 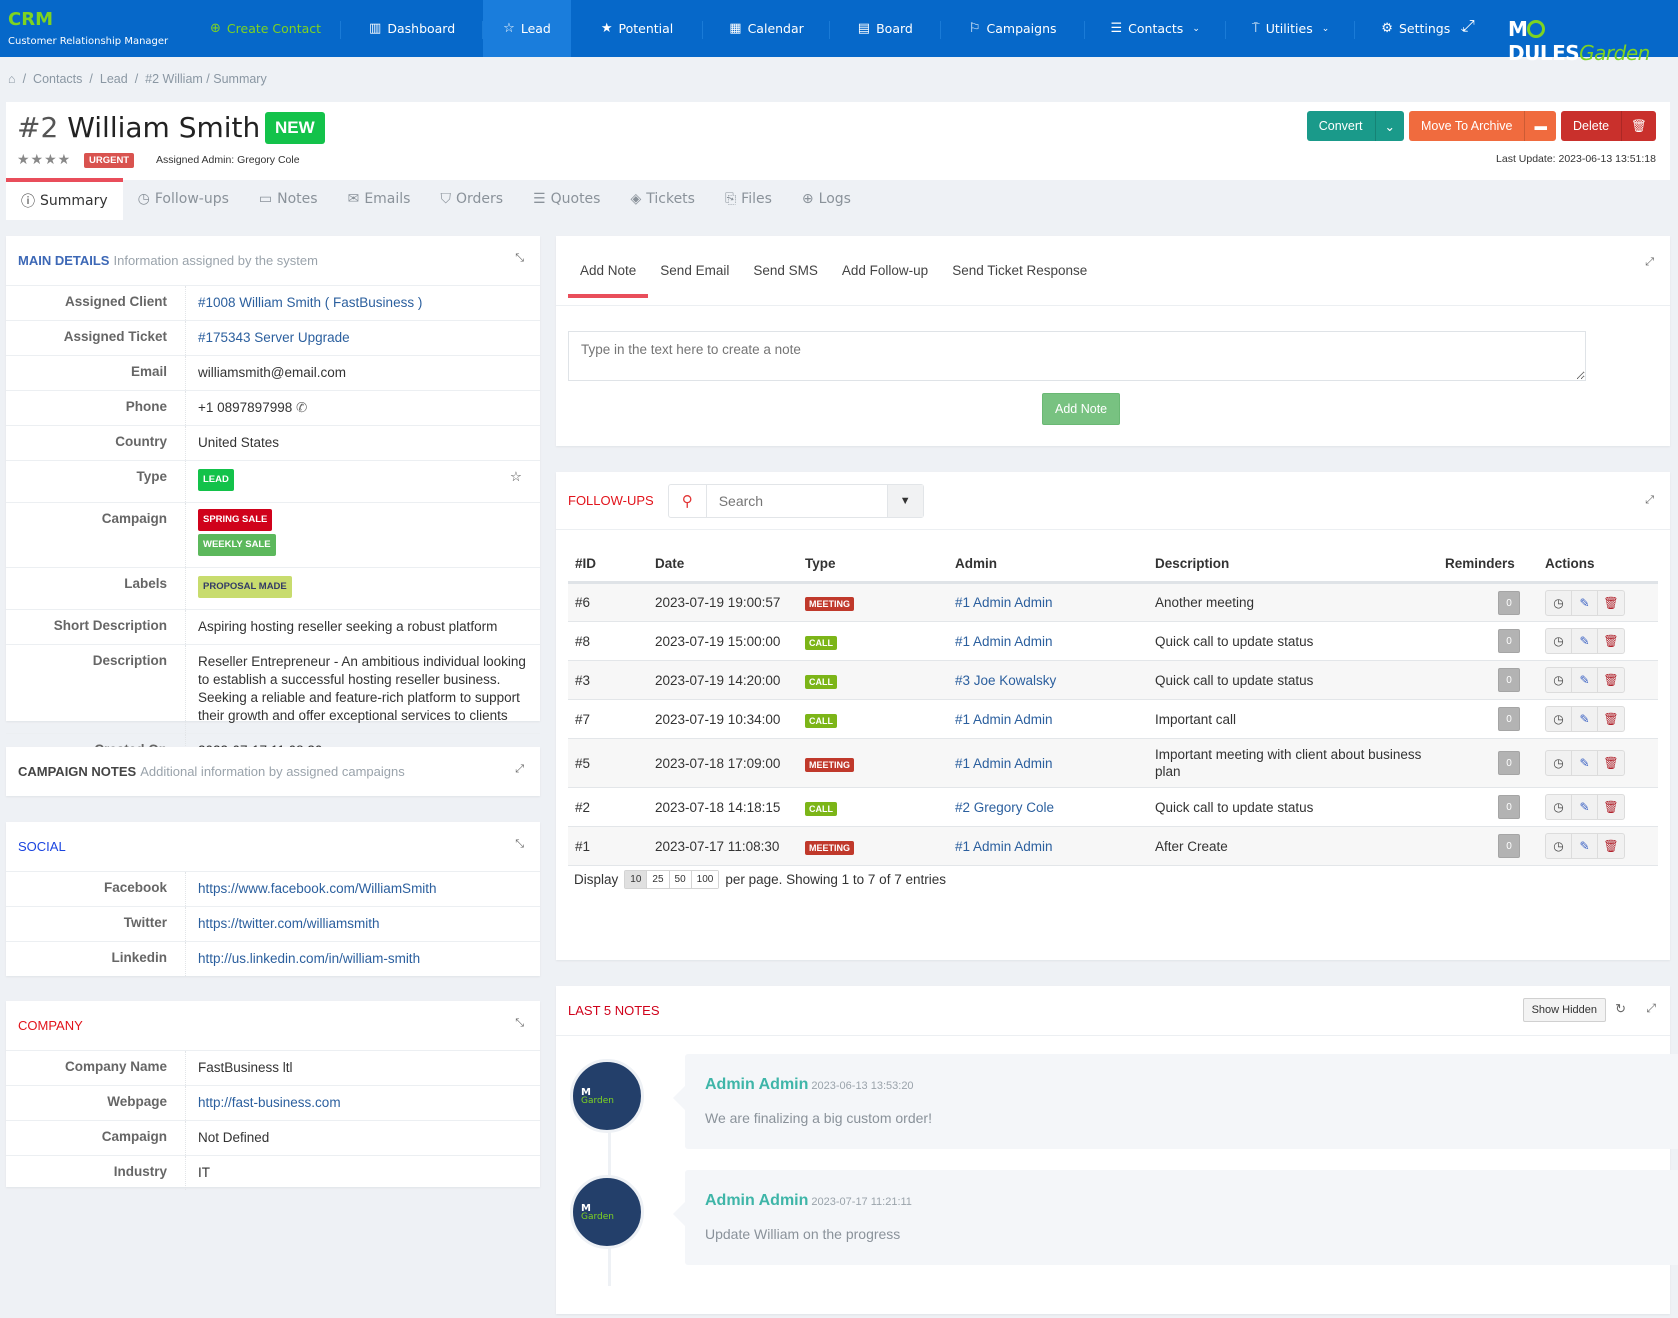 What do you see at coordinates (1389, 126) in the screenshot?
I see `convert-dropdown-toggle: ⌄` at bounding box center [1389, 126].